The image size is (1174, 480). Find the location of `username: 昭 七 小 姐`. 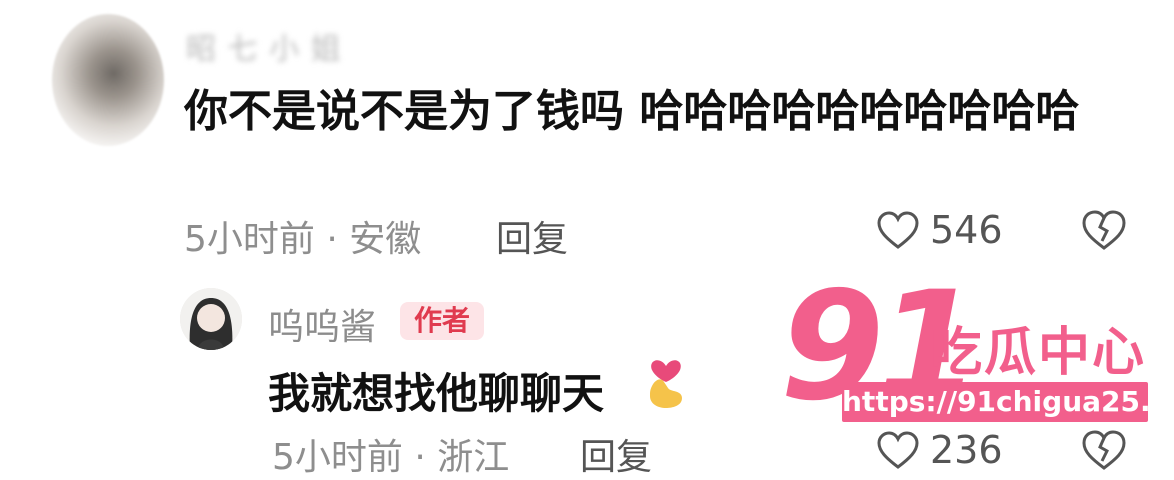

username: 昭 七 小 姐 is located at coordinates (264, 46).